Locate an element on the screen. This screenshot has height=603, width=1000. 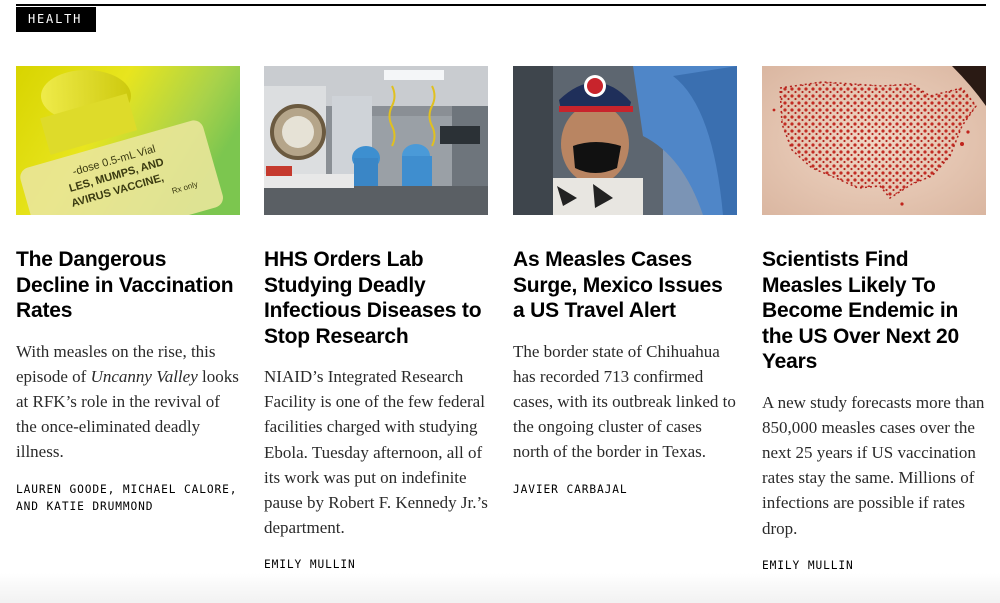
boy-vaccination-image is located at coordinates (625, 140).